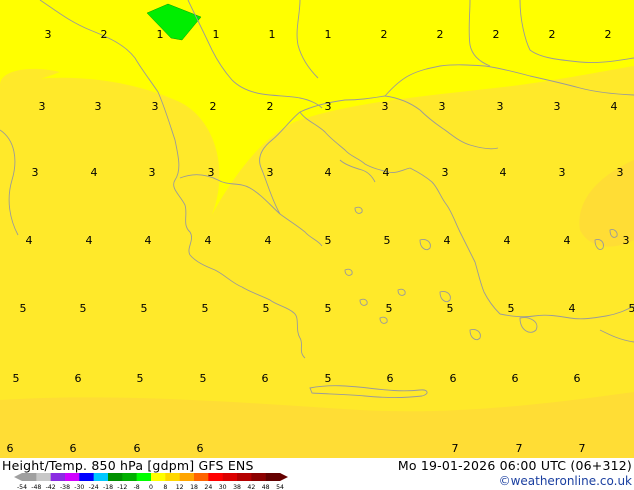 This screenshot has width=634, height=490. What do you see at coordinates (122, 487) in the screenshot?
I see `colorbar-tick-label: -12` at bounding box center [122, 487].